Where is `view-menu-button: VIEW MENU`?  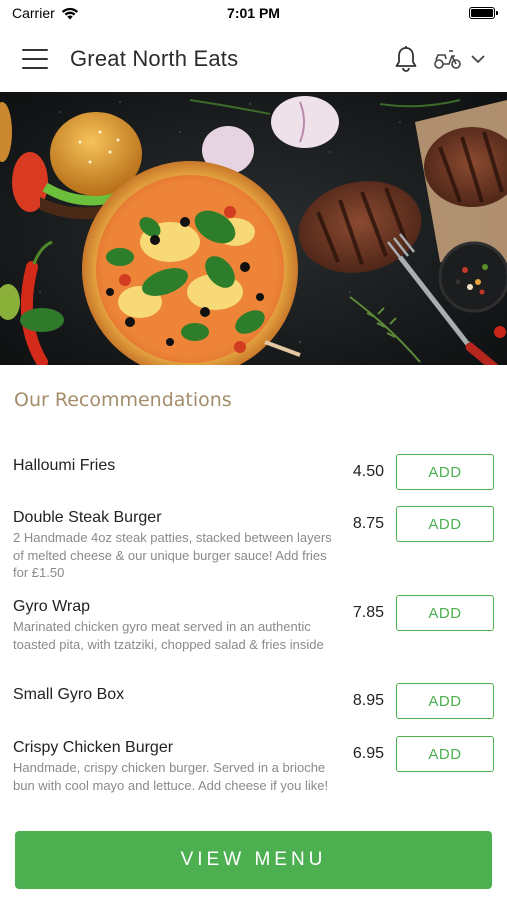 view-menu-button: VIEW MENU is located at coordinates (253, 860).